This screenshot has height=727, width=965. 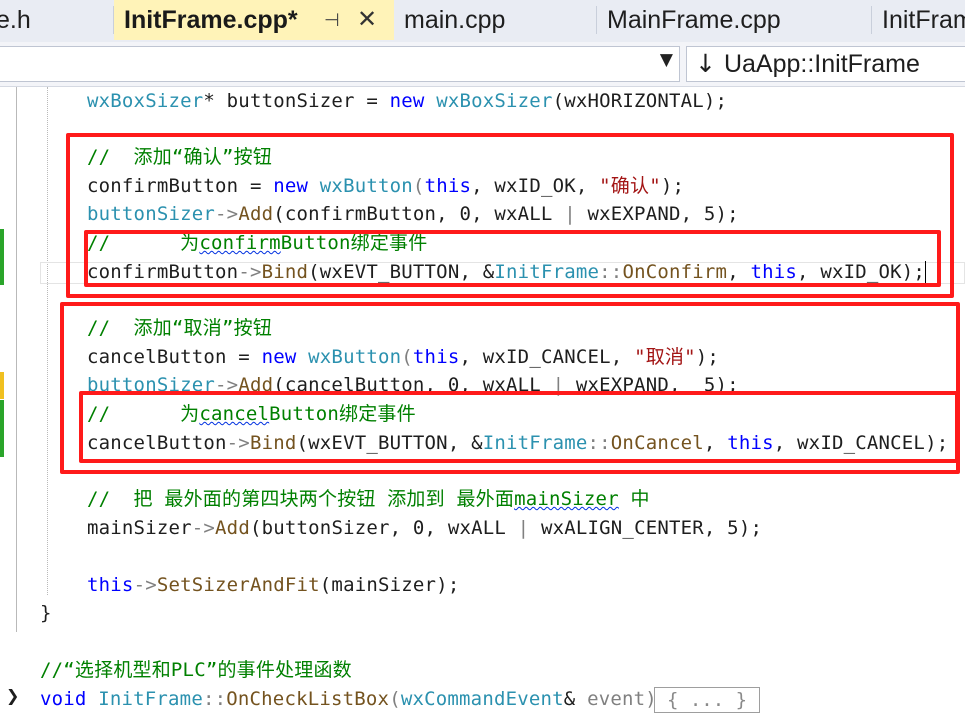 What do you see at coordinates (340, 64) in the screenshot?
I see `scope-dropdown: ▼` at bounding box center [340, 64].